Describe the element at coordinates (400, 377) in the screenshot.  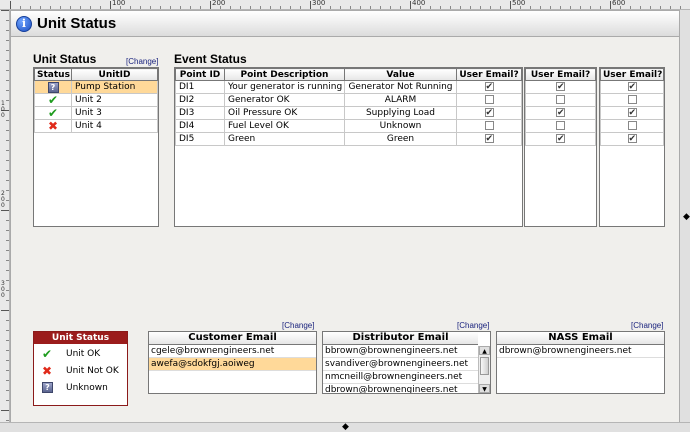
I see `distributor-email-item: nmcneill@brownengineers.net` at that location.